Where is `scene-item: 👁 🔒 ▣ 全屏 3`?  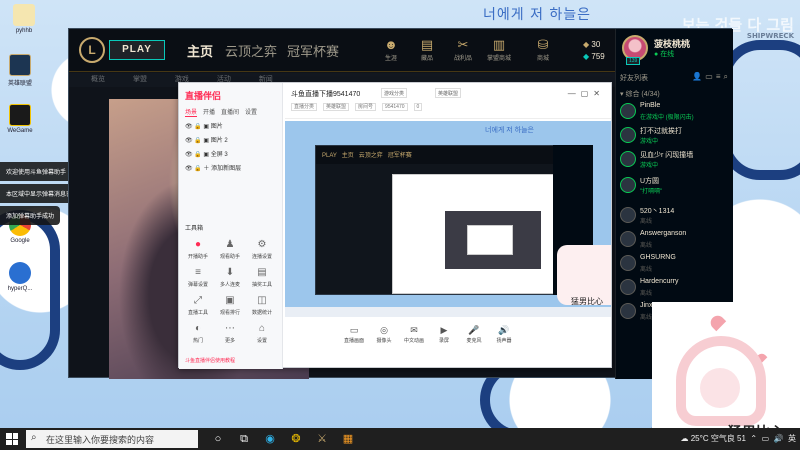 scene-item: 👁 🔒 ▣ 全屏 3 is located at coordinates (206, 153).